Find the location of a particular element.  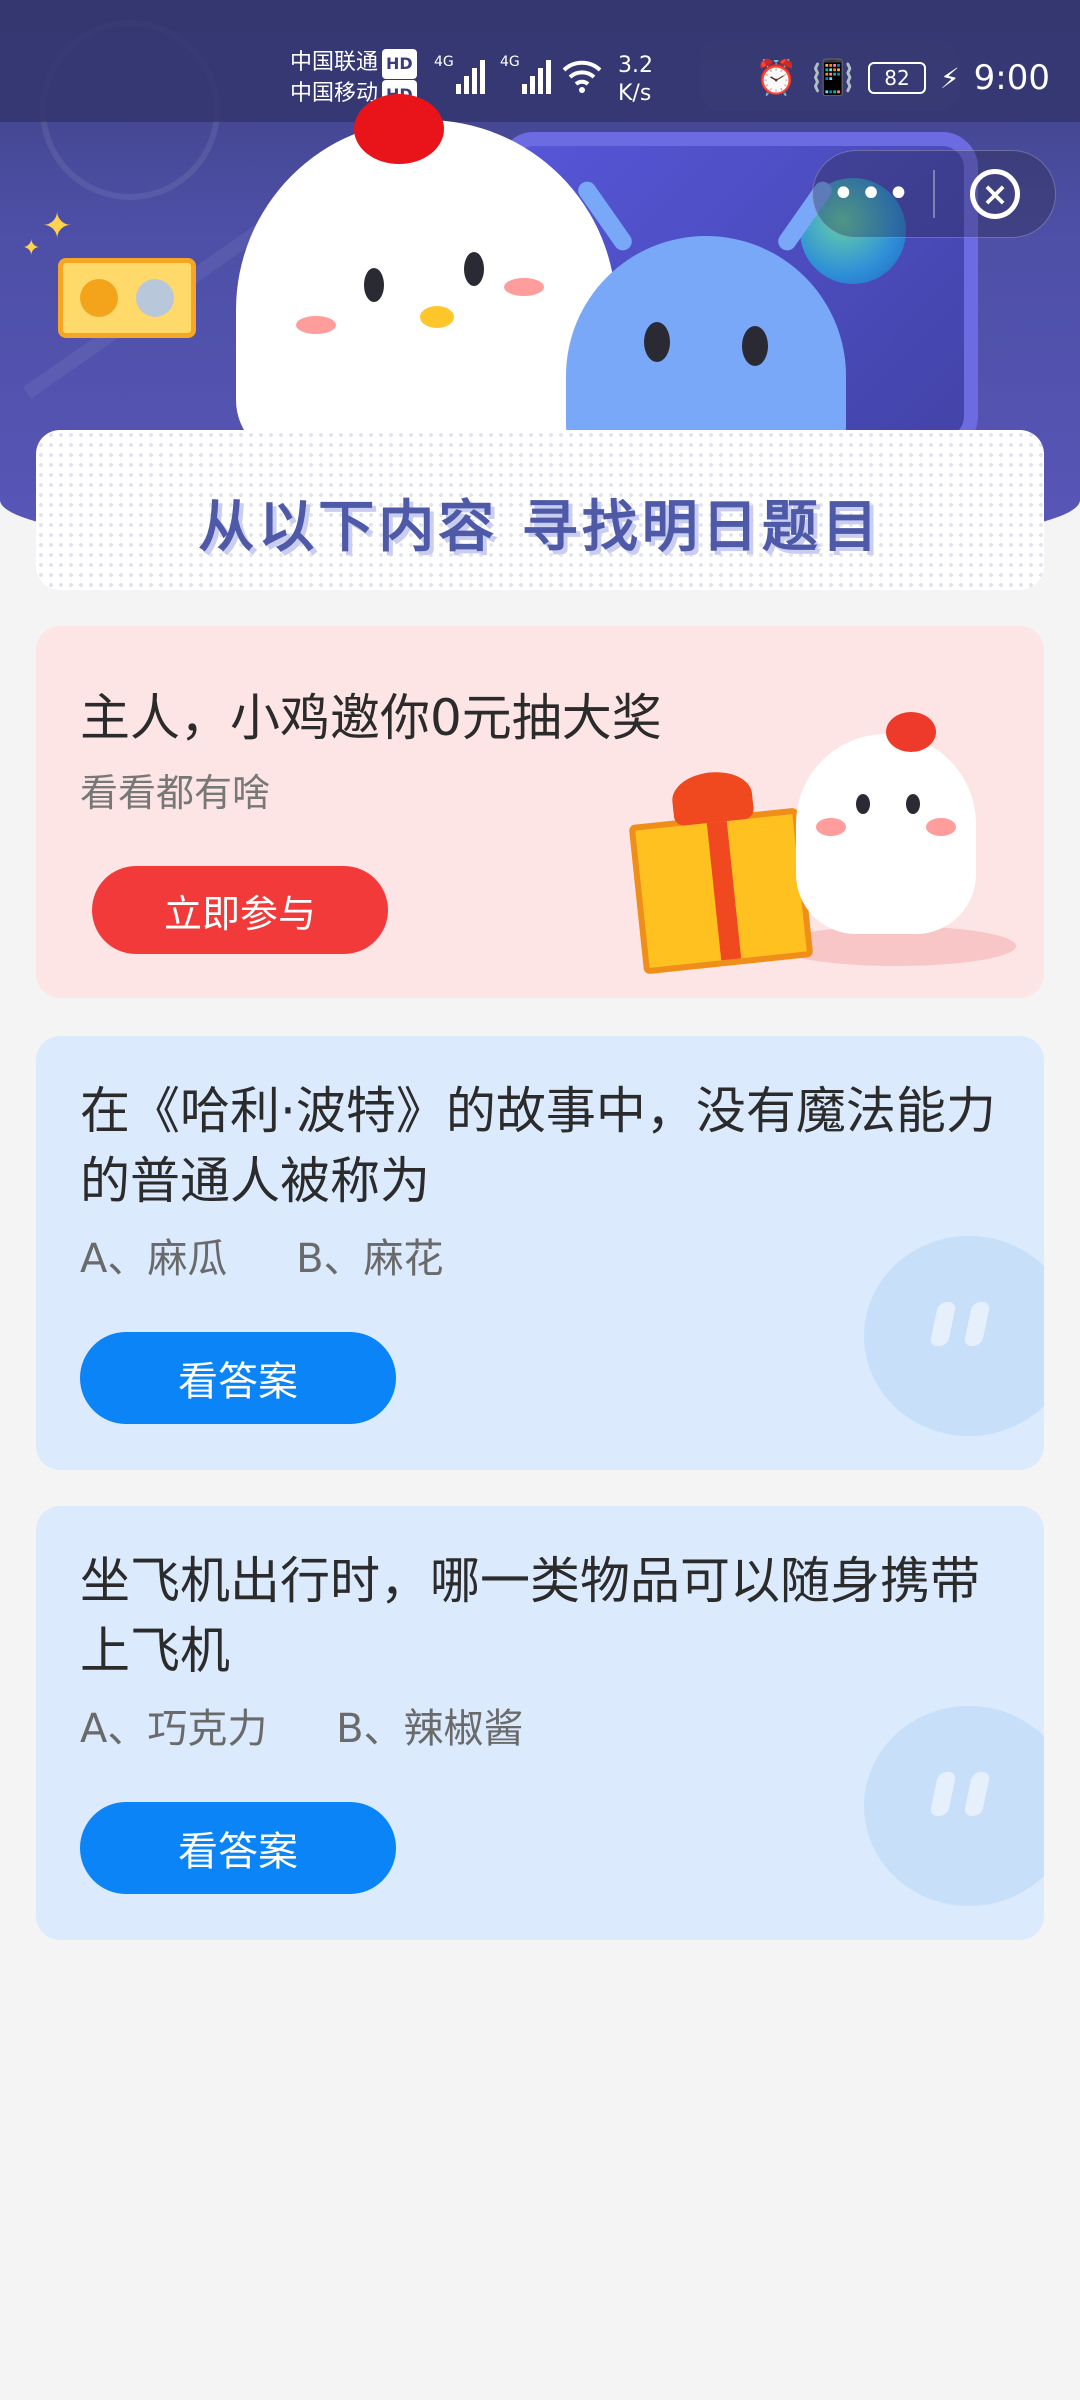

hd-badge: HD is located at coordinates (399, 64).